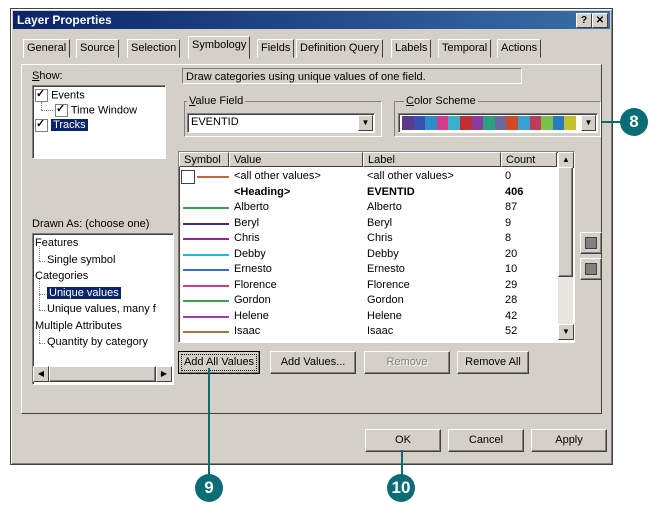 Image resolution: width=658 pixels, height=519 pixels. Describe the element at coordinates (365, 316) in the screenshot. I see `table-row: Helene Helene 42` at that location.